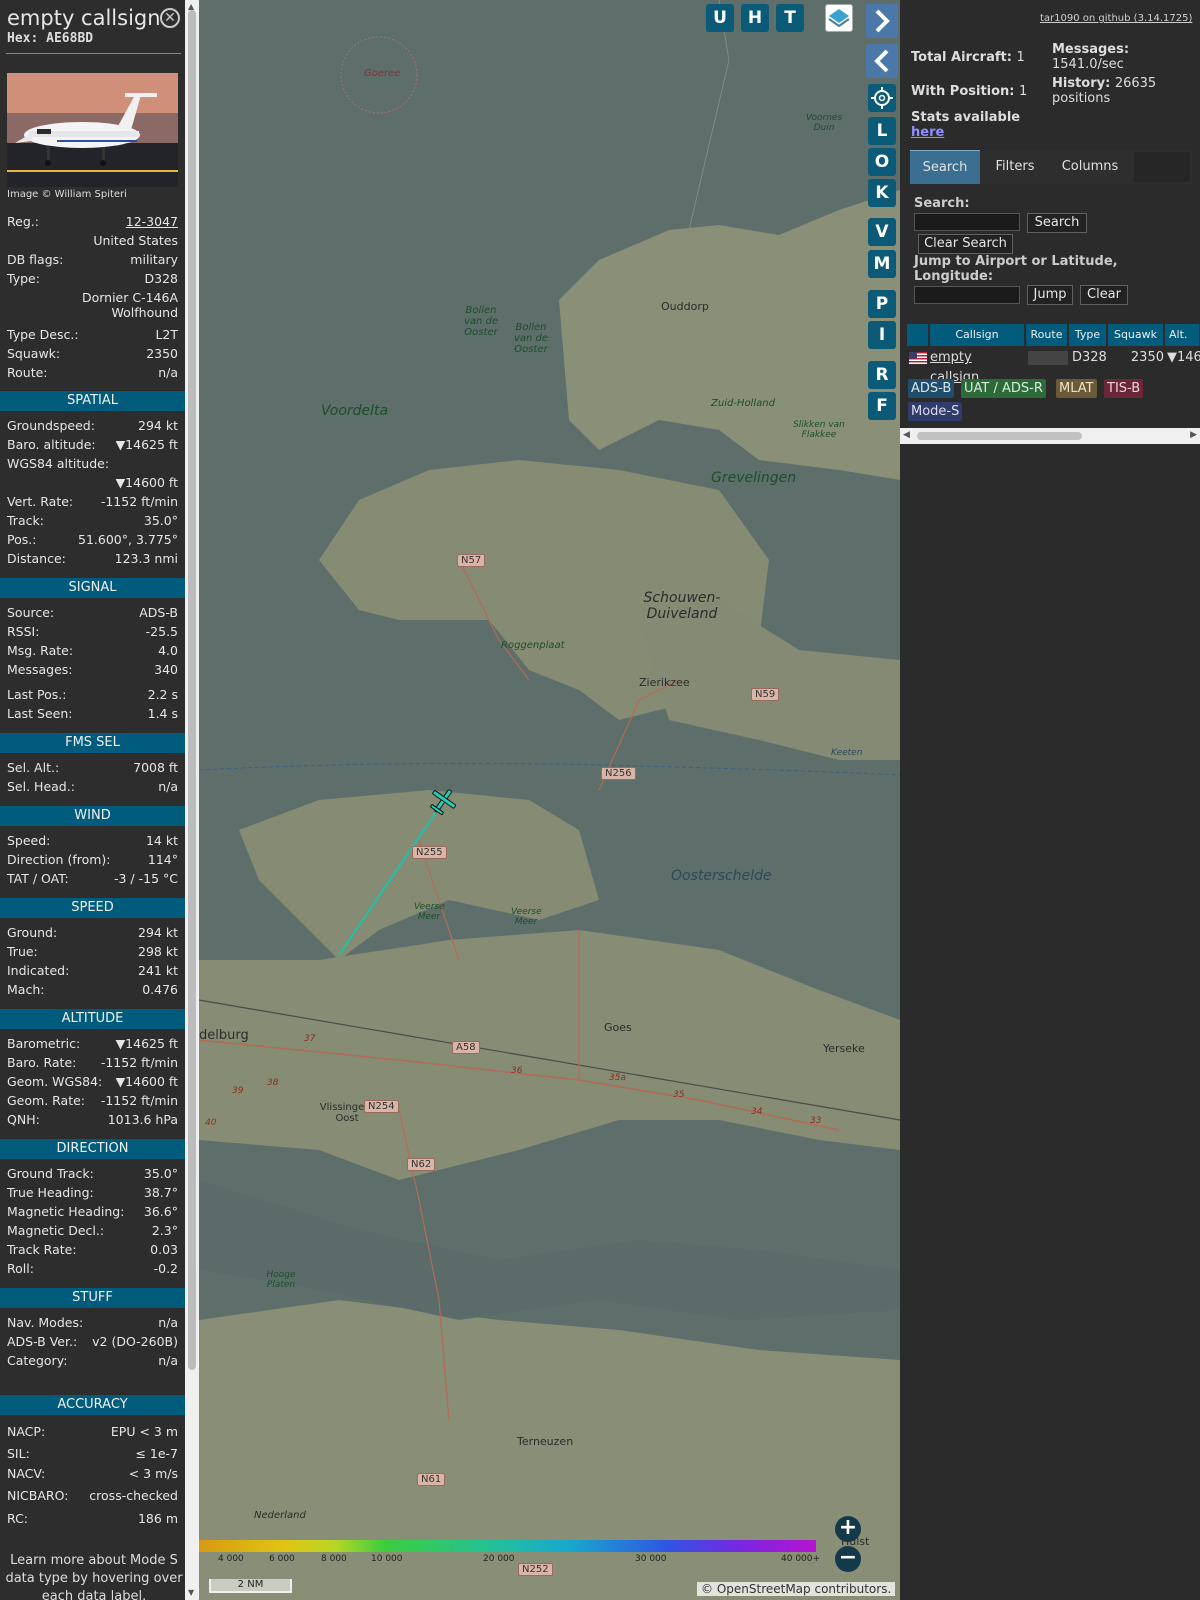  I want to click on toggle-h-button: H, so click(755, 18).